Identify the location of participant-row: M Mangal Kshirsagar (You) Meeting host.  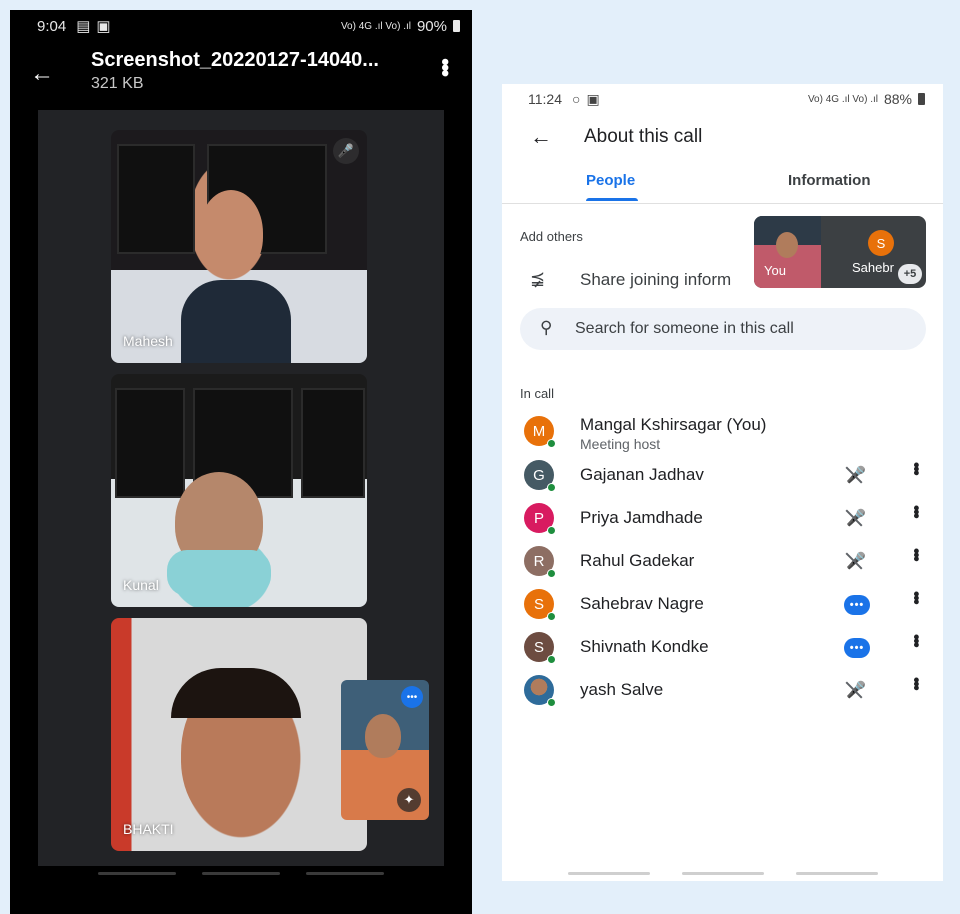
(722, 432).